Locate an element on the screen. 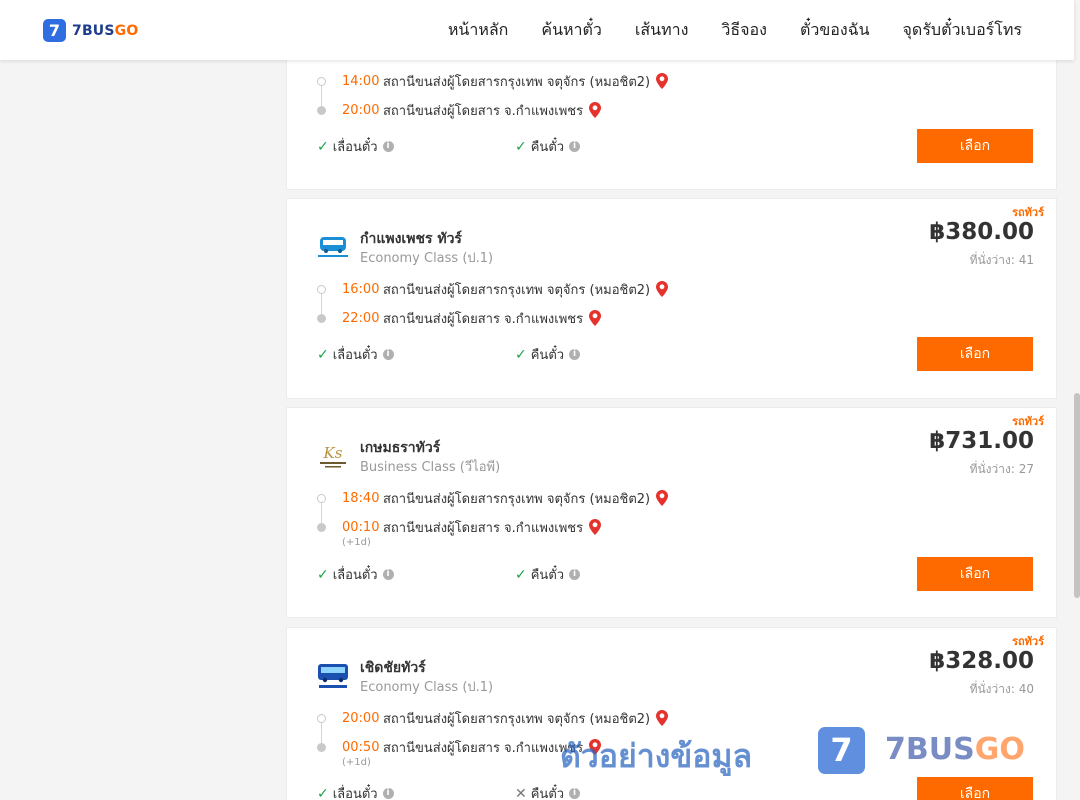 The height and width of the screenshot is (800, 1080). logo-mark-icon: 7 is located at coordinates (54, 30).